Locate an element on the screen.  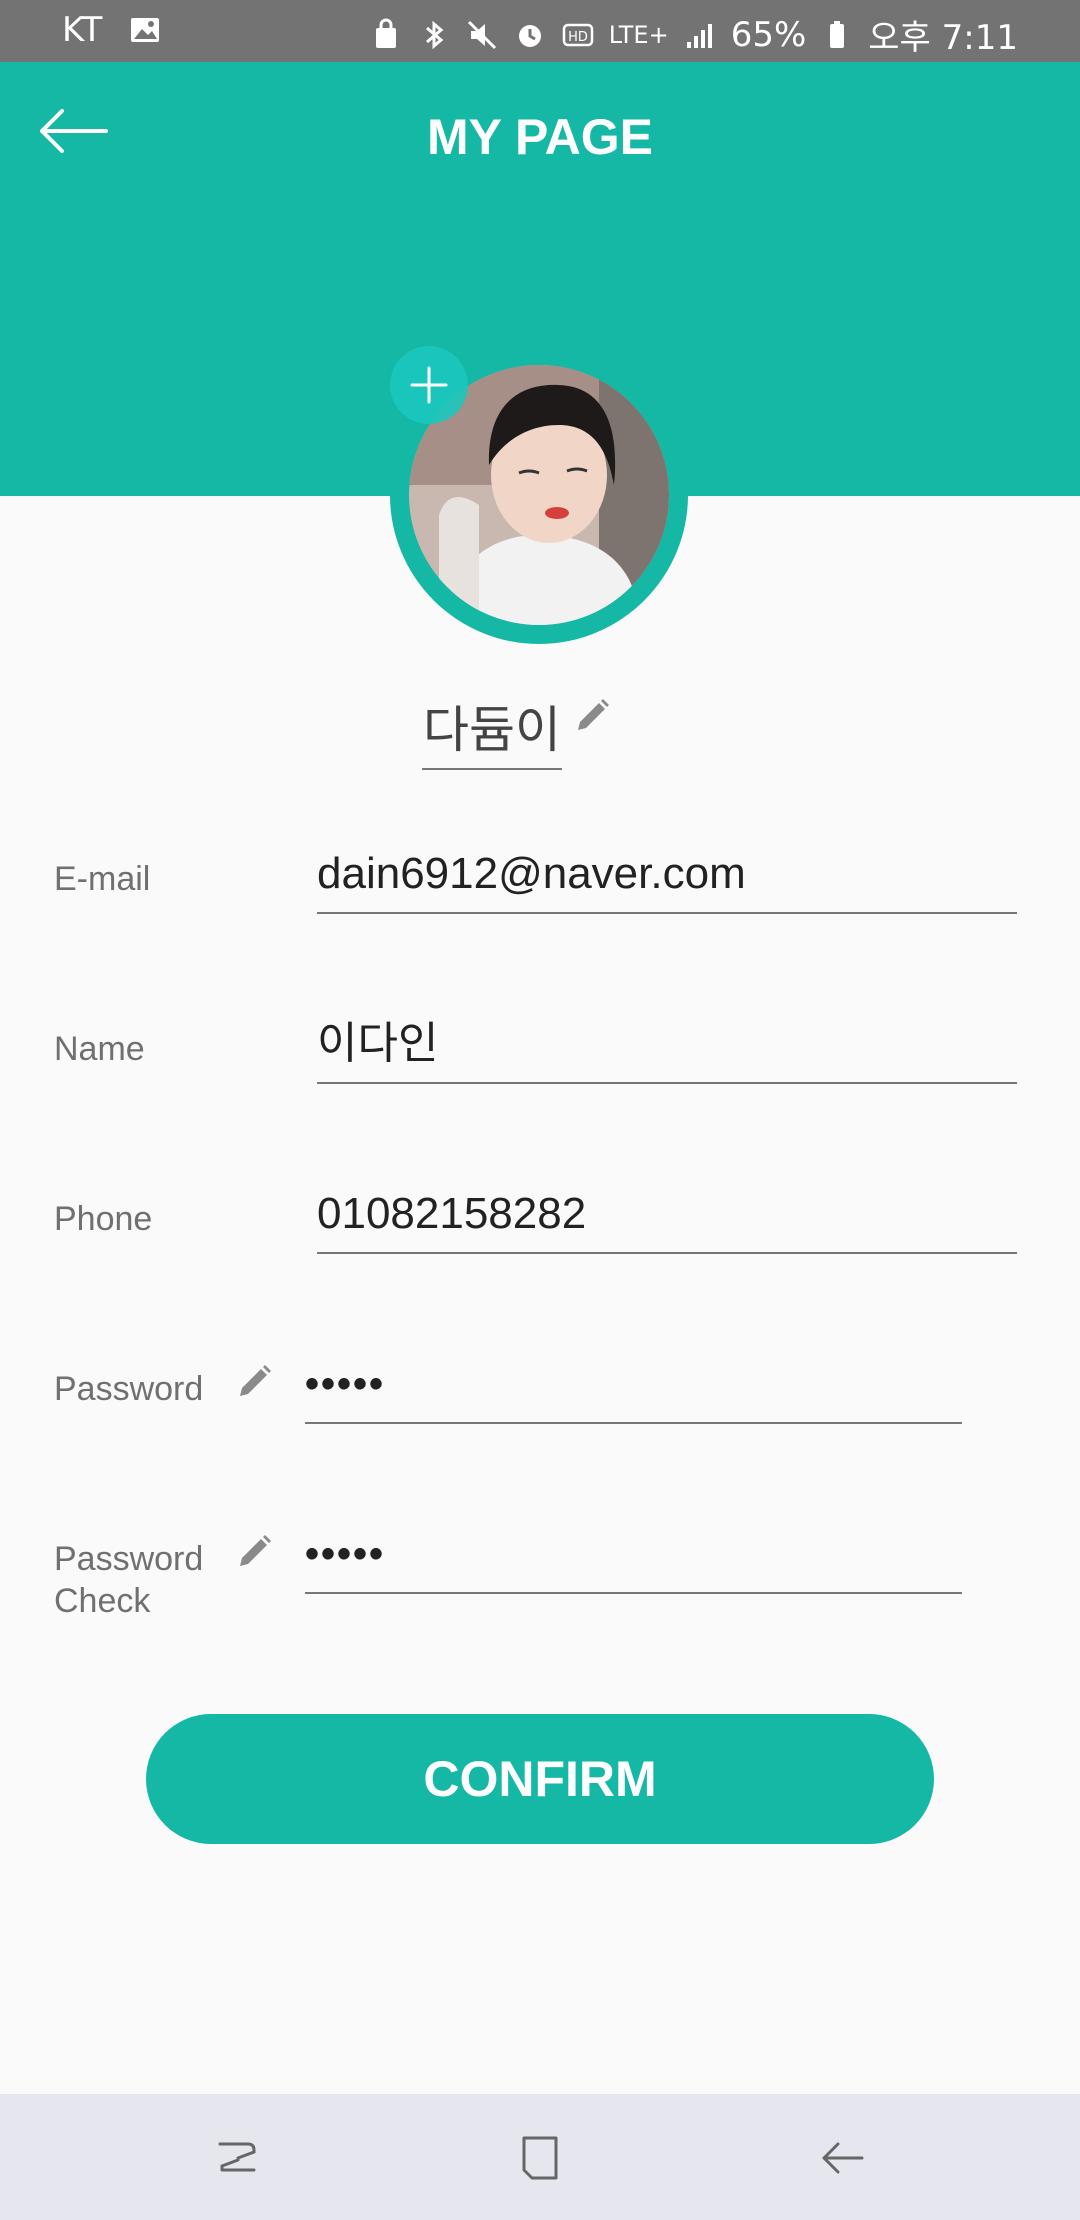
lock-notification-icon is located at coordinates (385, 33).